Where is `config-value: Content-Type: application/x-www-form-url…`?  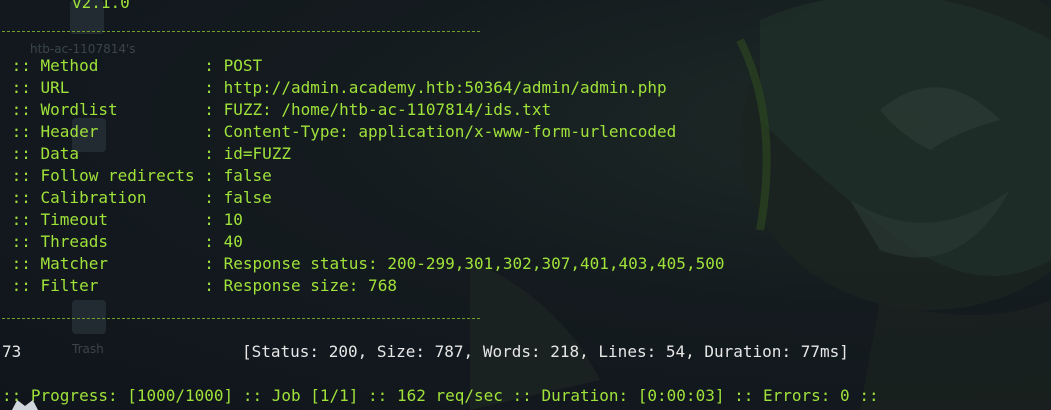
config-value: Content-Type: application/x-www-form-url… is located at coordinates (450, 131).